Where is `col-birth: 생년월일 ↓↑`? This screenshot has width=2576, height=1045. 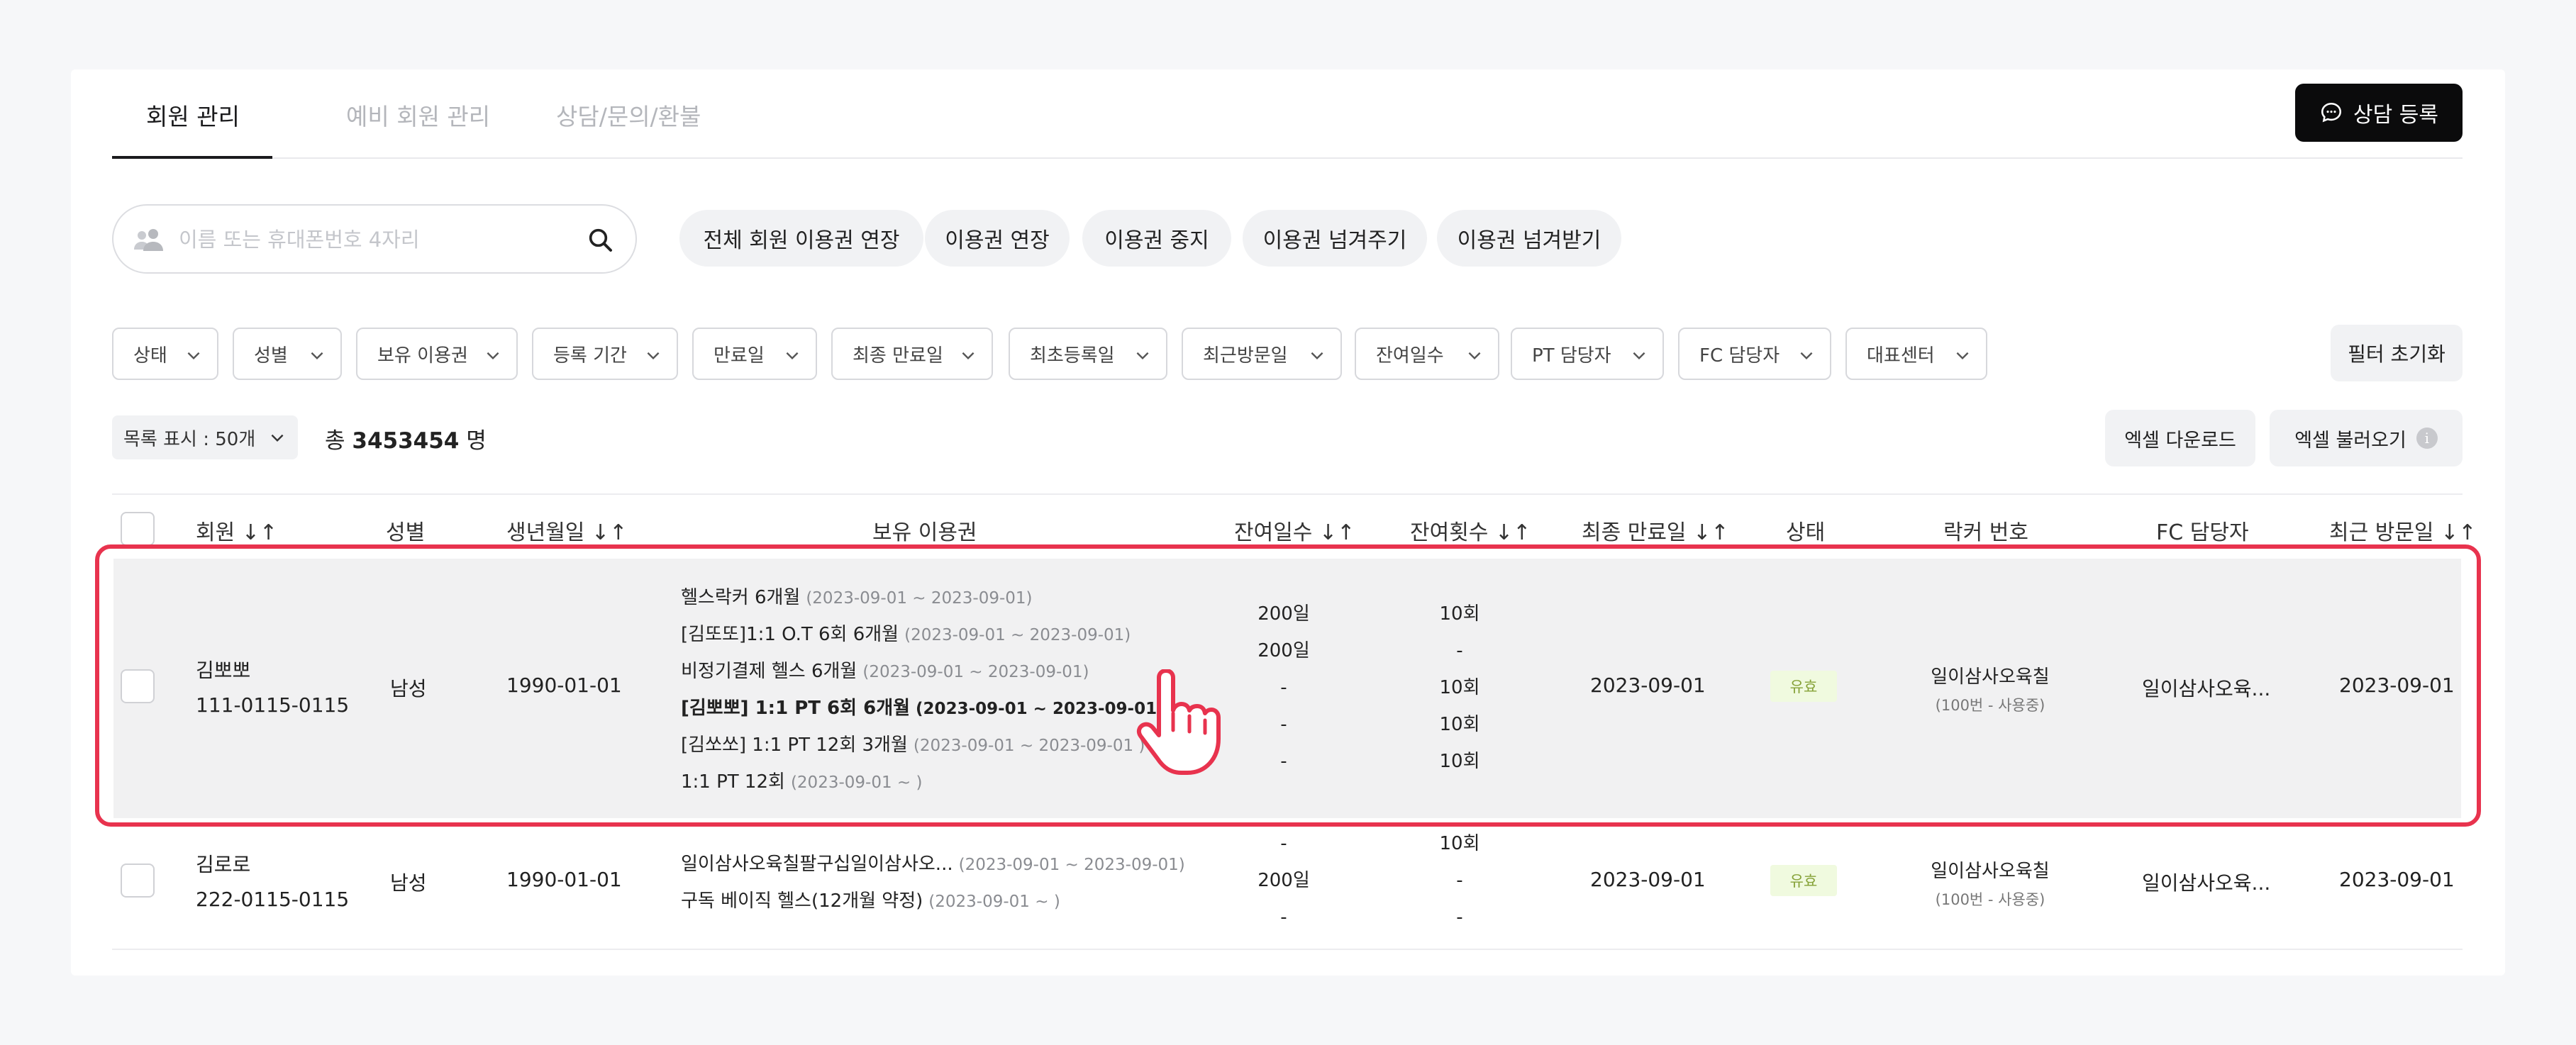
col-birth: 생년월일 ↓↑ is located at coordinates (566, 530).